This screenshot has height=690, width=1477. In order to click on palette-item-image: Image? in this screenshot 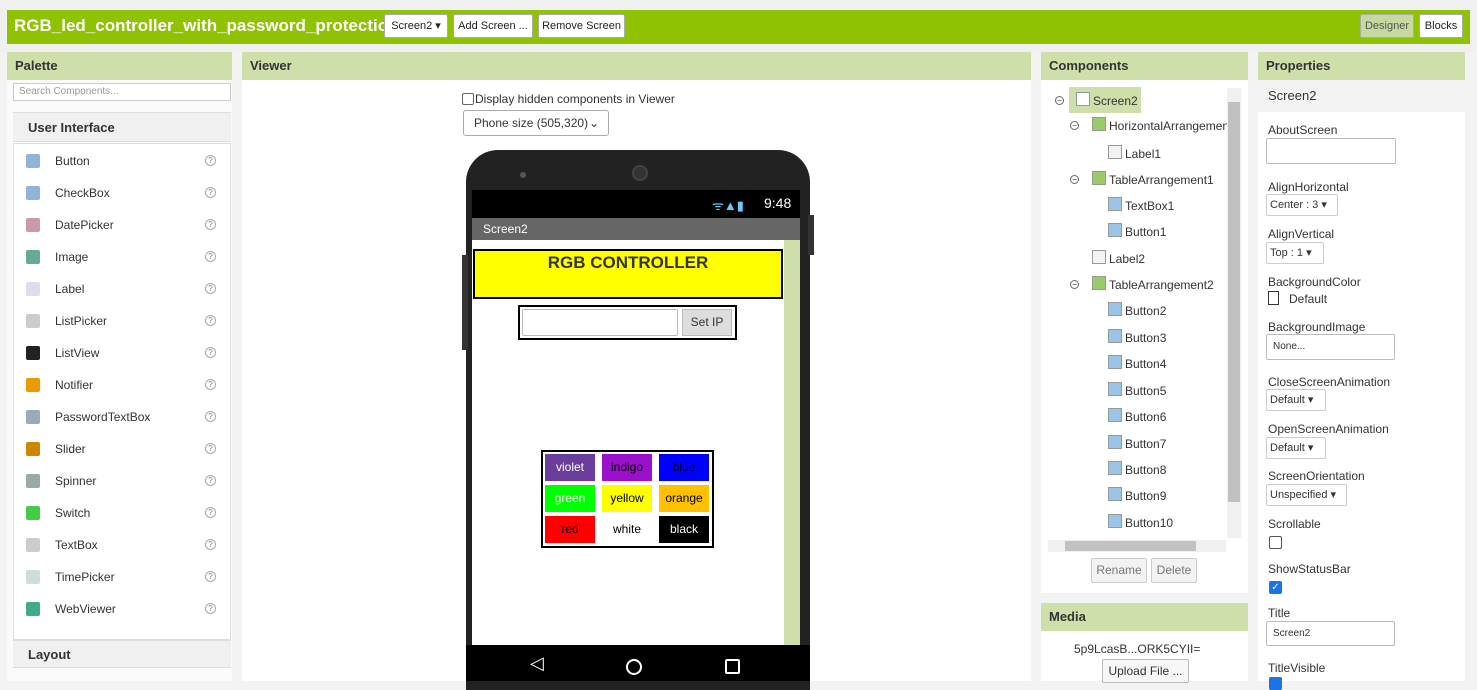, I will do `click(122, 258)`.